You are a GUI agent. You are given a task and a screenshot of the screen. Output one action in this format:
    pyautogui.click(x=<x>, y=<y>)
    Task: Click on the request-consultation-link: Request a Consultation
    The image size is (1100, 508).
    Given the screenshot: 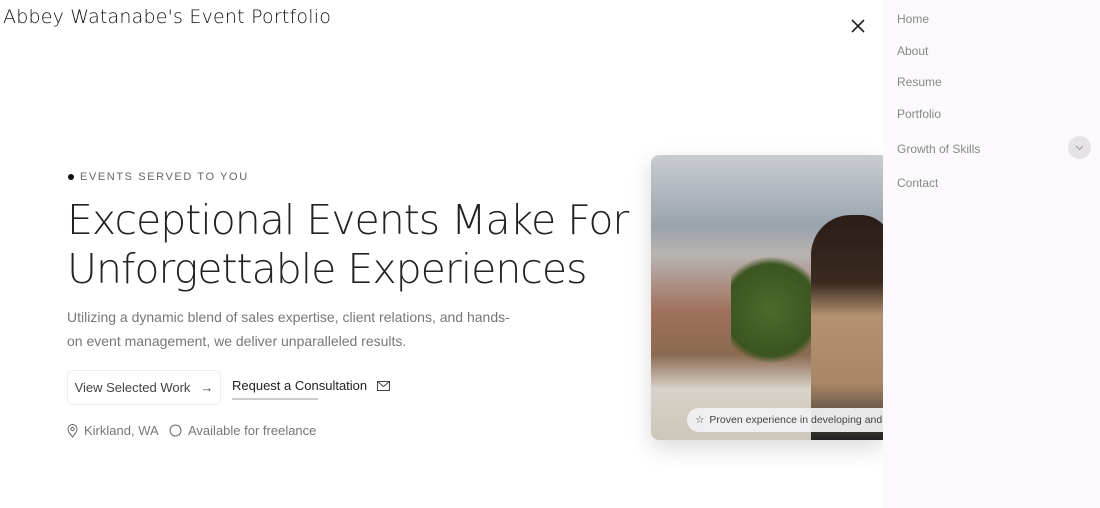 What is the action you would take?
    pyautogui.click(x=311, y=389)
    